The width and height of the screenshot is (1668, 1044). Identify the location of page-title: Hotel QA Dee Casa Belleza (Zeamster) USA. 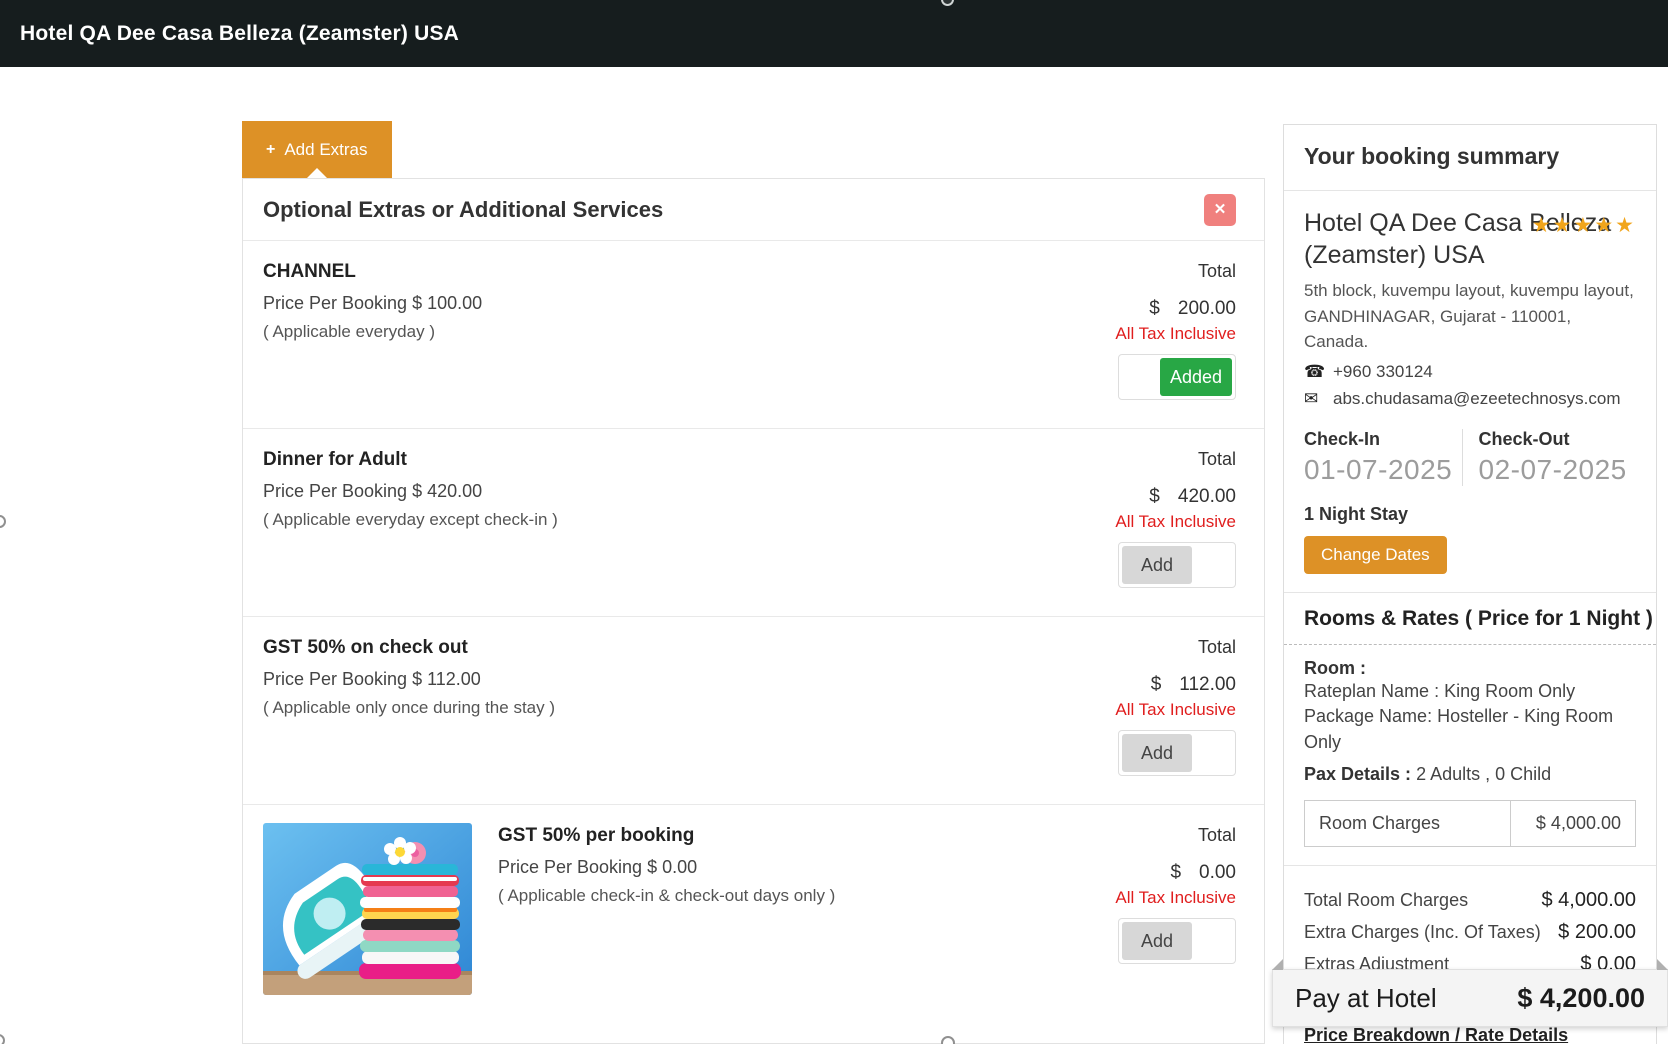
(240, 33).